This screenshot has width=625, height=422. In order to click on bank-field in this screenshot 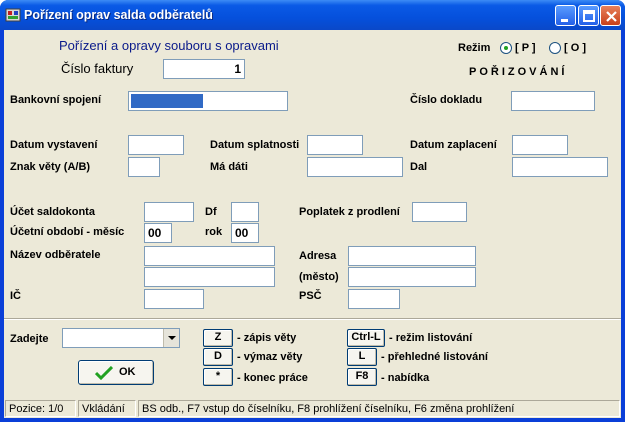, I will do `click(208, 101)`.